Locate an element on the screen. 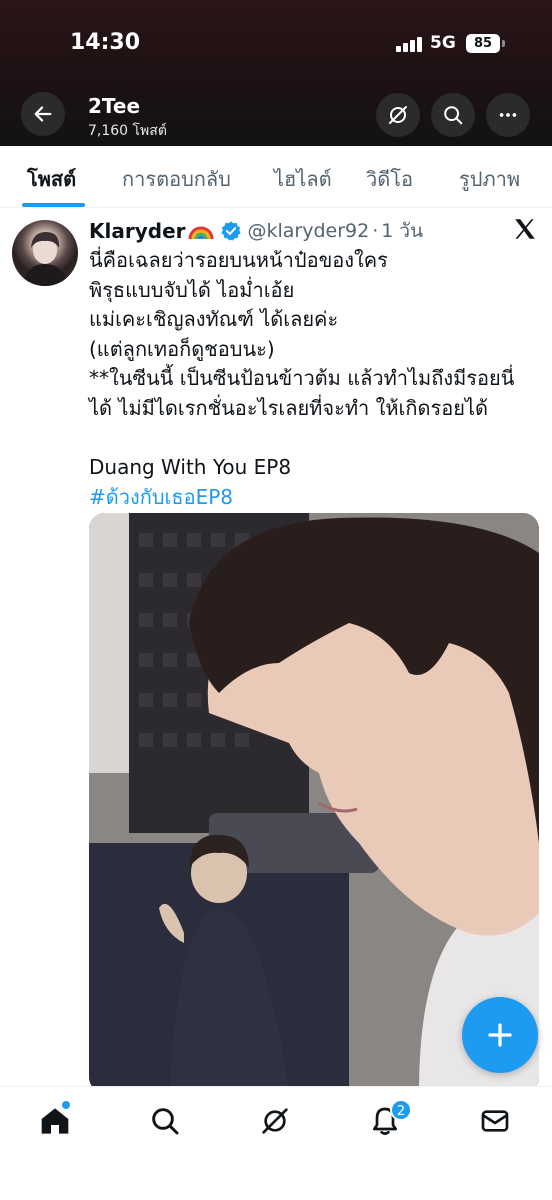  profile-header: 14:30 5G 85 2Tee 7,160 โพสต์ is located at coordinates (276, 73).